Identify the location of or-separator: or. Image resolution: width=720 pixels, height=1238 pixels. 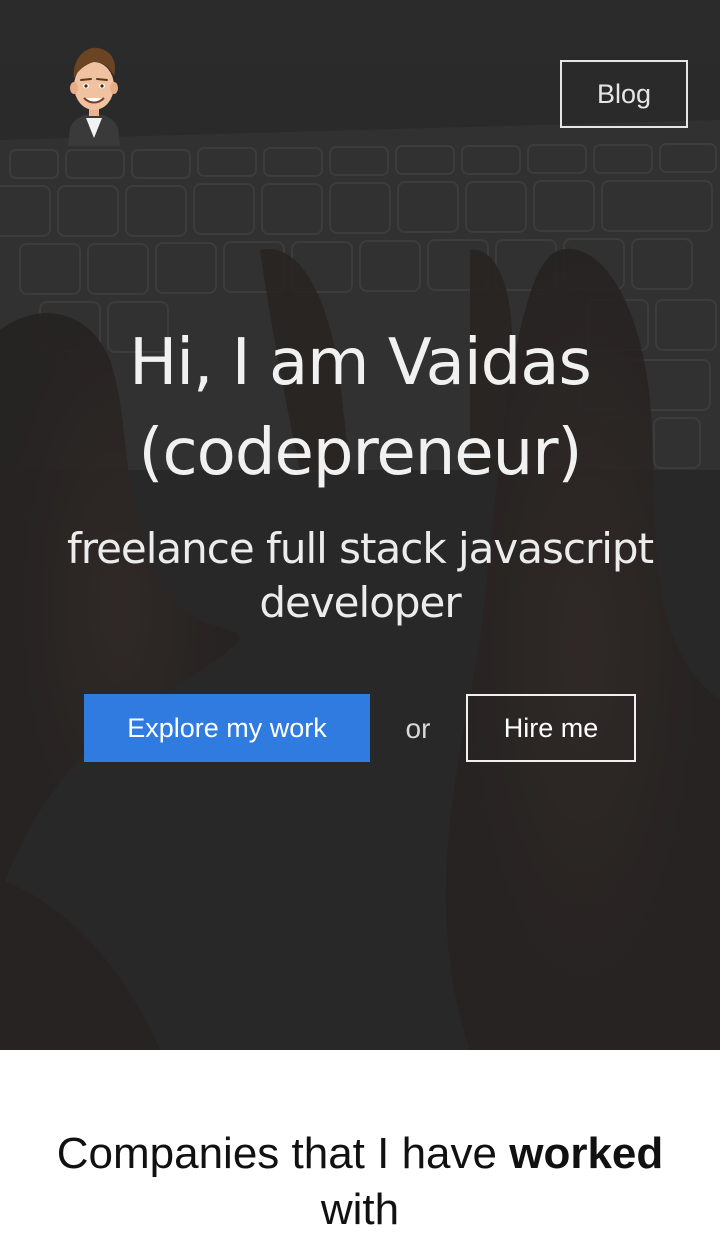
(418, 728).